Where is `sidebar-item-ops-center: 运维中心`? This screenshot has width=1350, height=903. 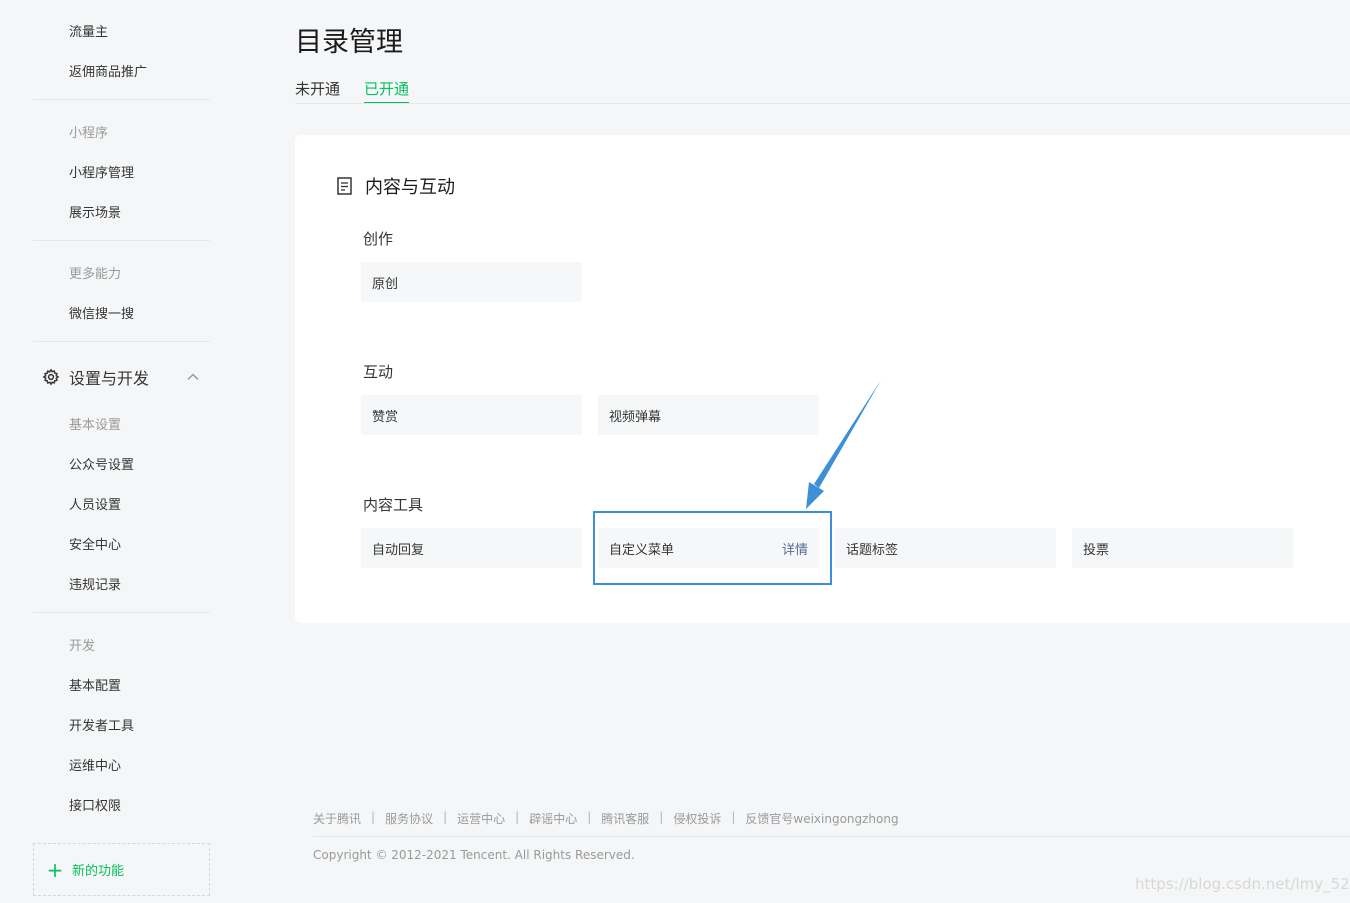
sidebar-item-ops-center: 运维中心 is located at coordinates (95, 764).